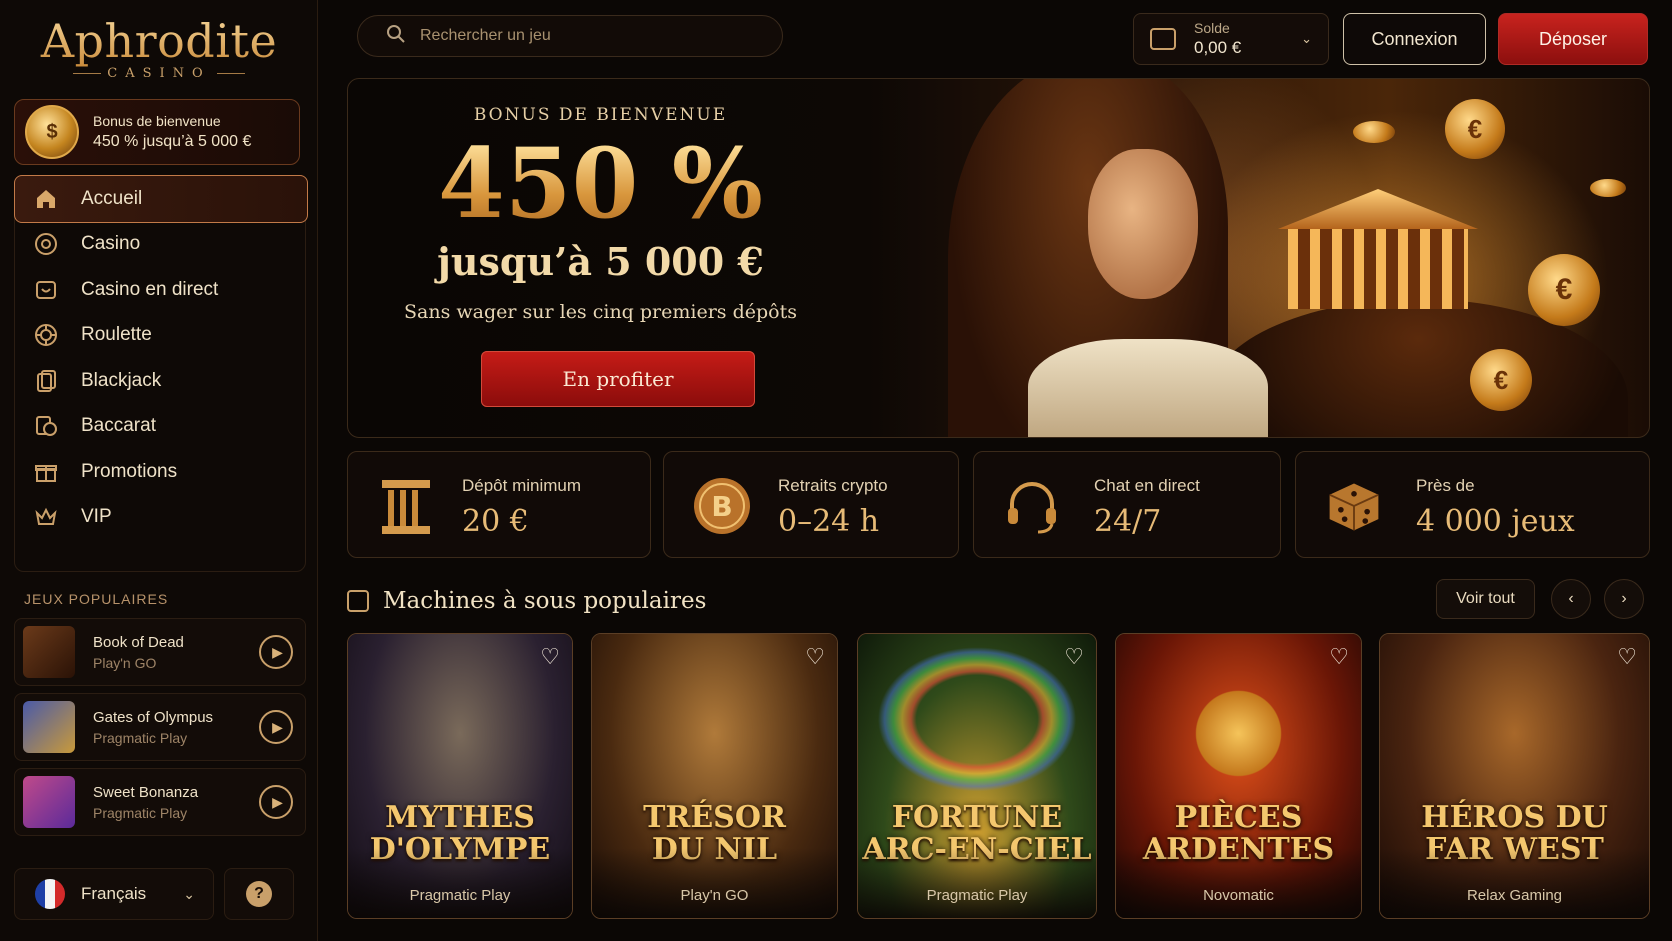 The width and height of the screenshot is (1672, 941). What do you see at coordinates (829, 521) in the screenshot?
I see `stat-value: 0–24 h` at bounding box center [829, 521].